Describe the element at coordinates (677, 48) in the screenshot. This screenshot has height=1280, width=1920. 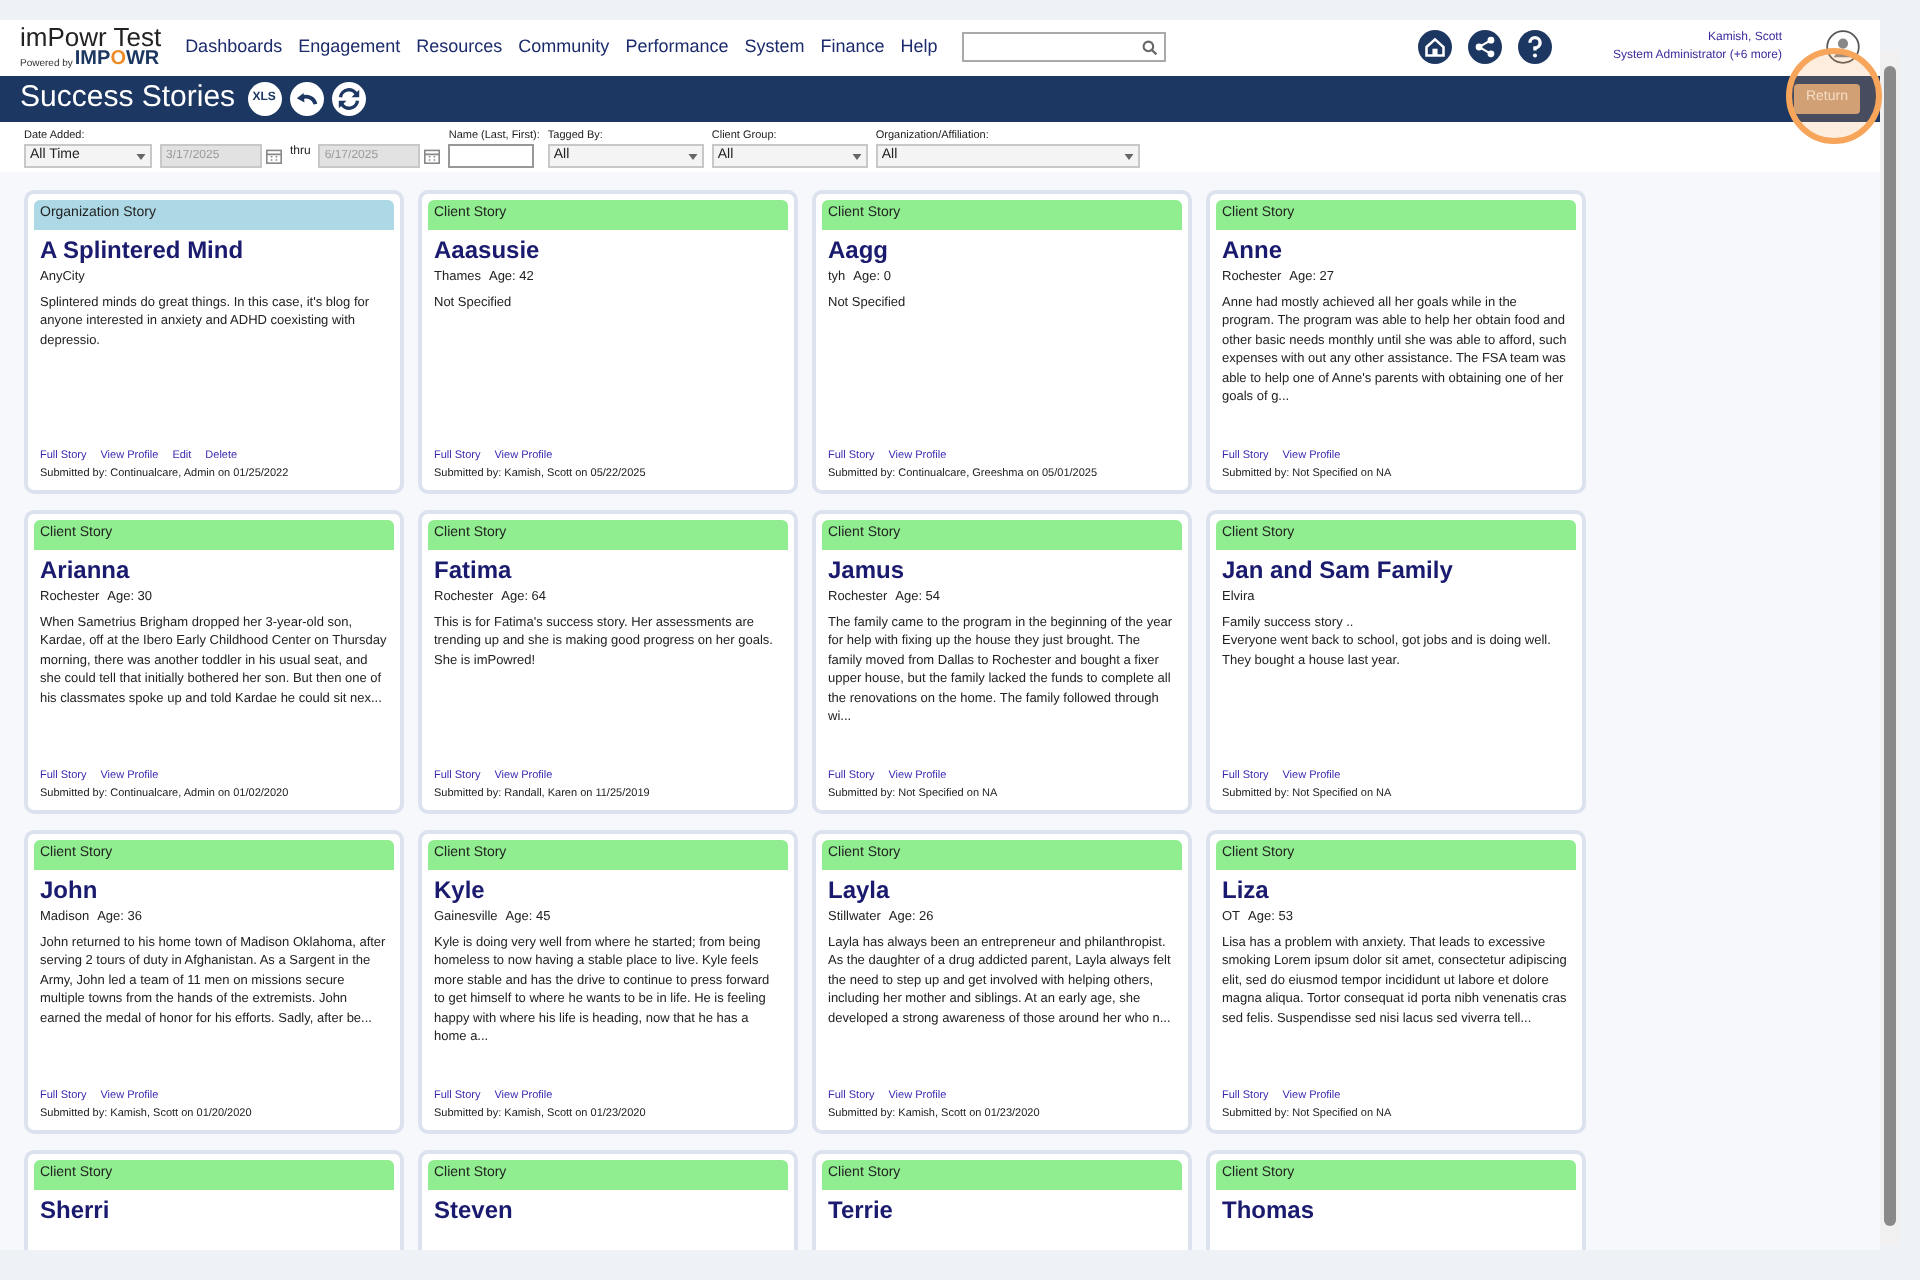
I see `nav-link: Performance` at that location.